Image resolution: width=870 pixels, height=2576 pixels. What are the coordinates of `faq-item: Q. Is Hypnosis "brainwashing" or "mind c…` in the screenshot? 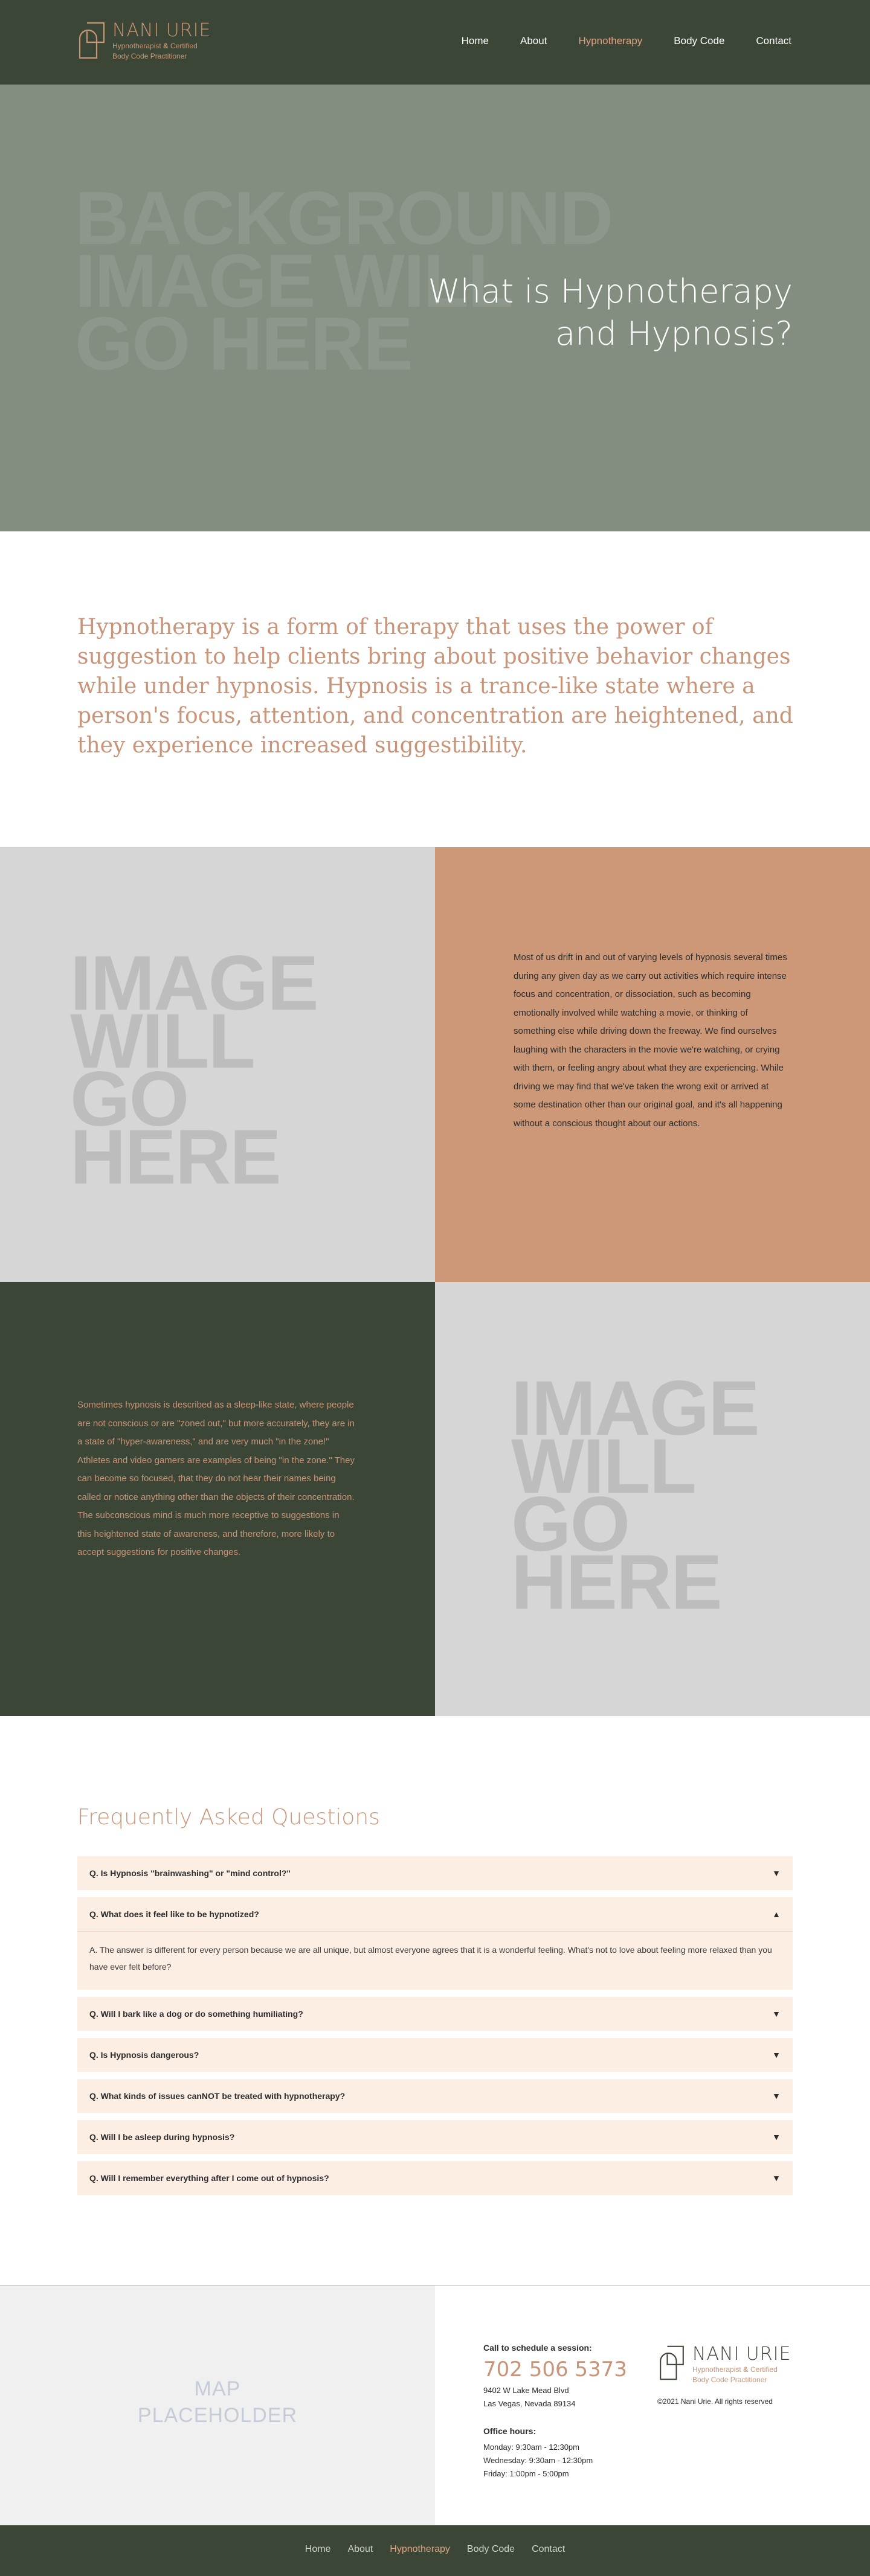 It's located at (435, 1873).